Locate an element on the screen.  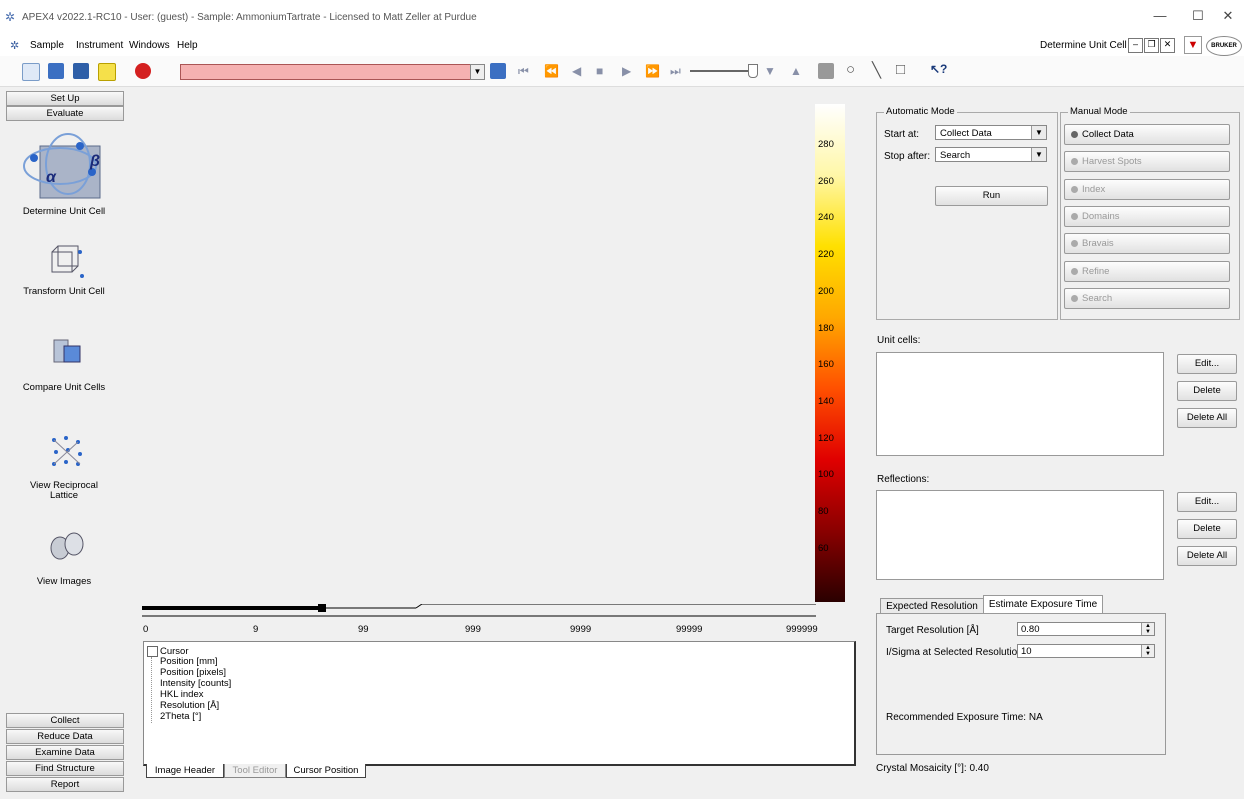
manual-search-button: Search is located at coordinates (1147, 298).